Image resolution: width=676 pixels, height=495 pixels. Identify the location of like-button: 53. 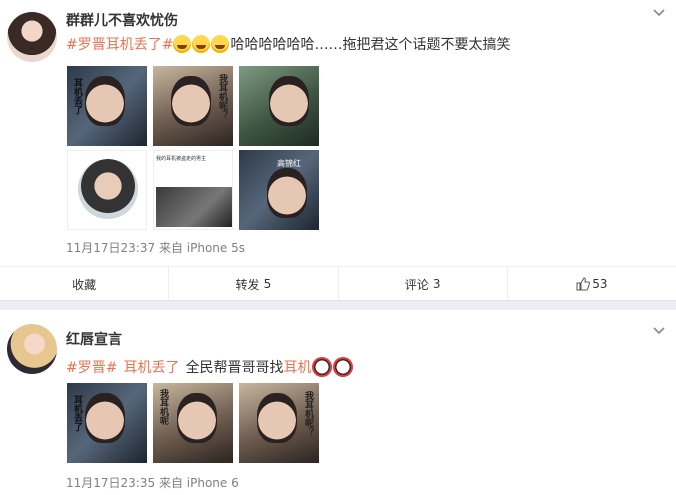
(592, 284).